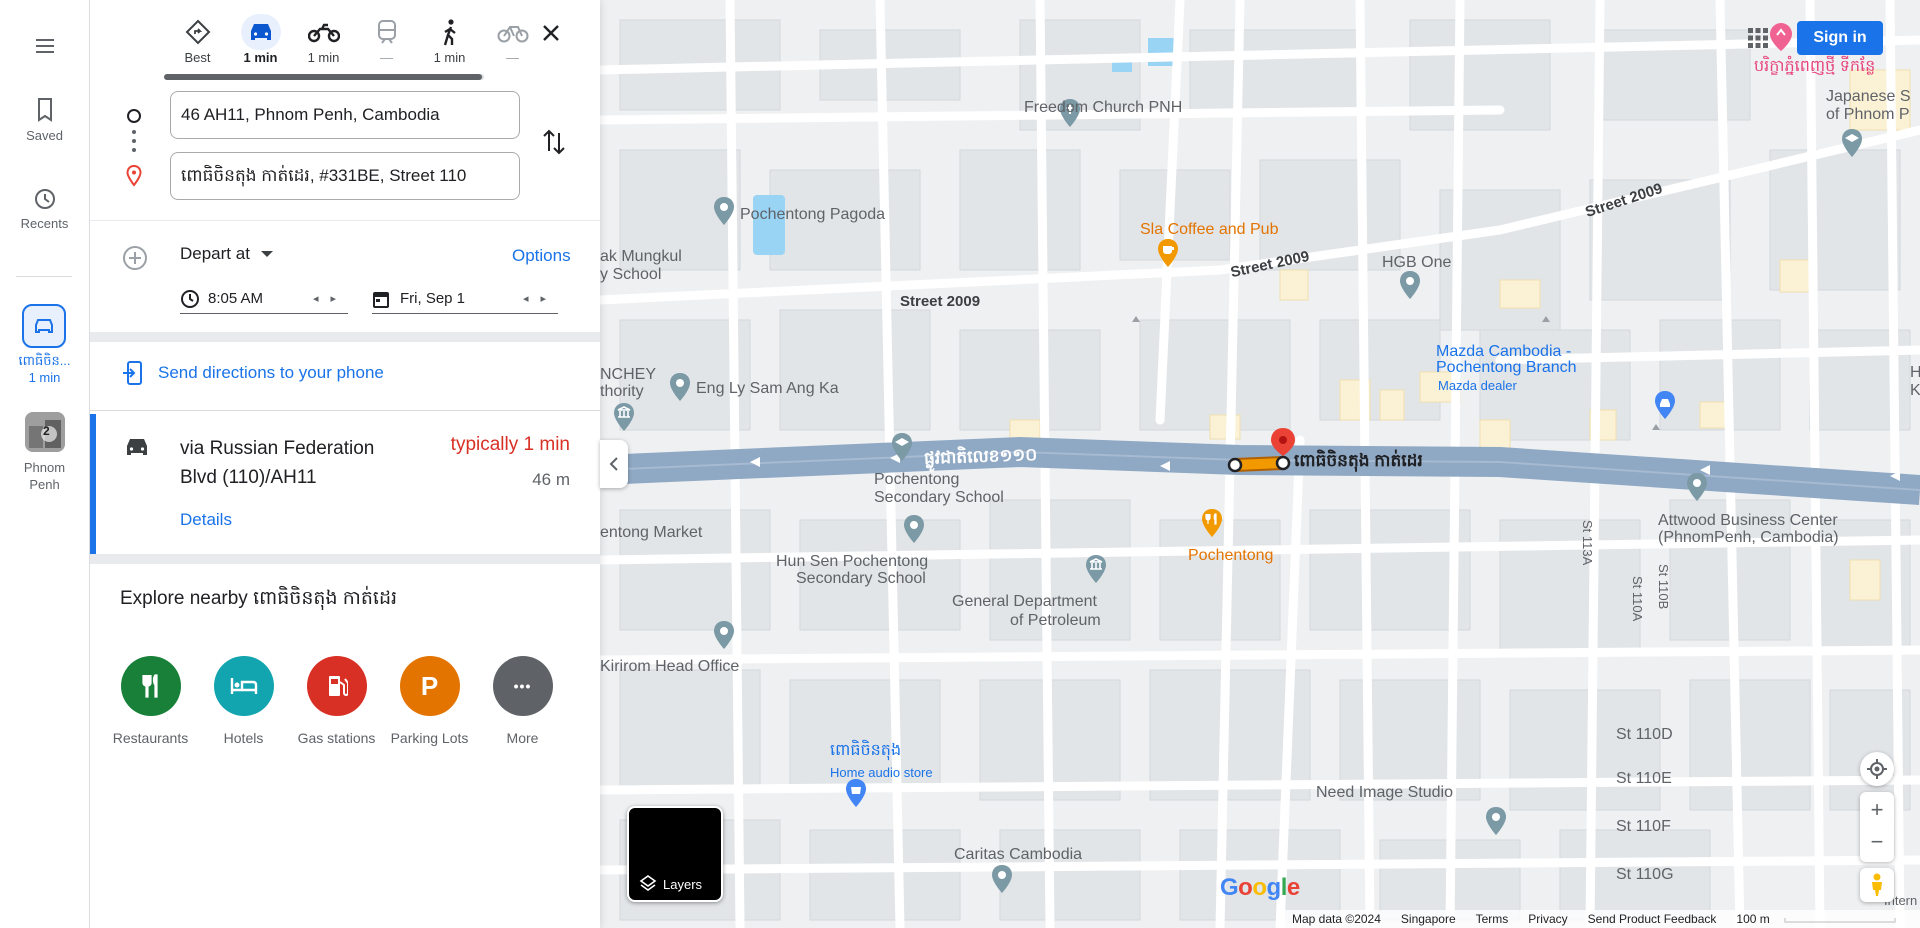 This screenshot has width=1920, height=928. I want to click on history-icon, so click(44, 199).